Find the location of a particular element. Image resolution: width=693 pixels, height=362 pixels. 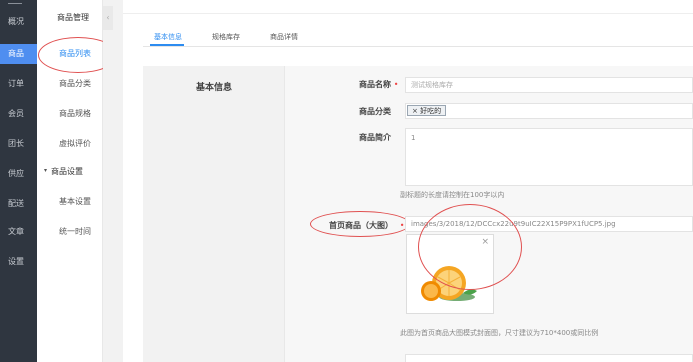

main-nav: 概况 商品 订单 会员 团长 供应 配送 文章 设置 is located at coordinates (18, 181).